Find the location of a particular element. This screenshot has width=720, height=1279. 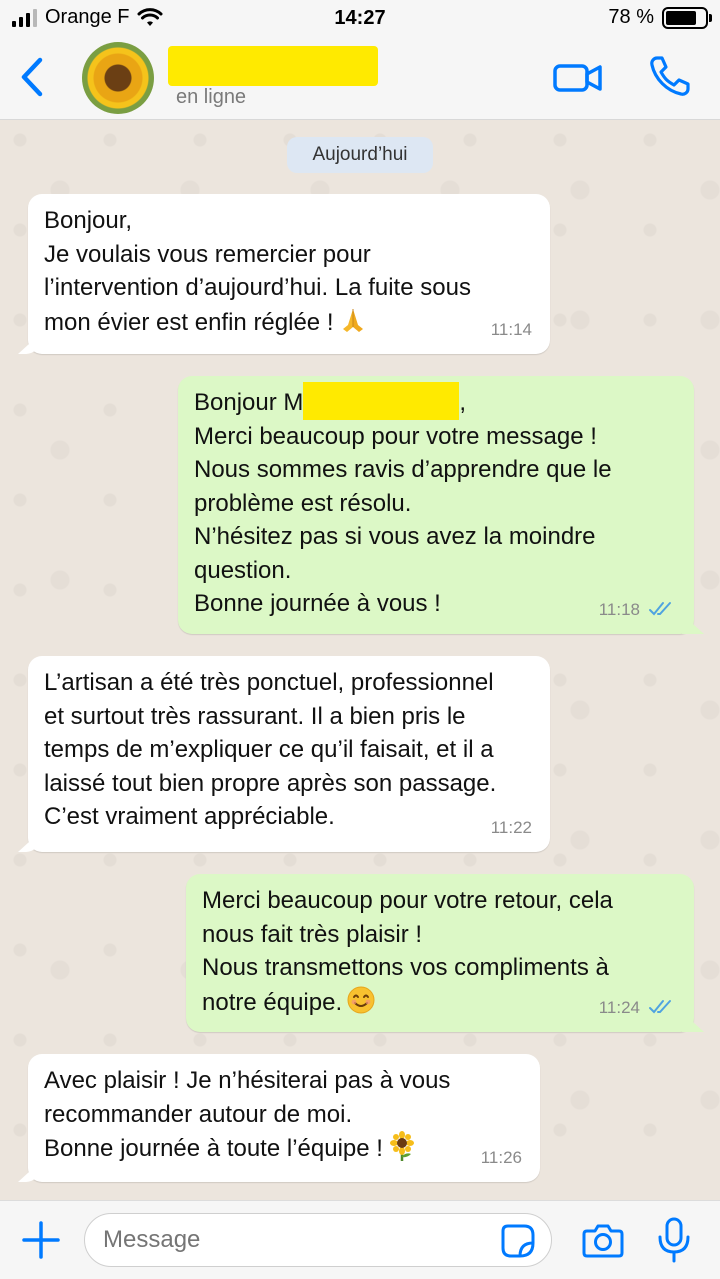

message-line: N’hésitez pas si vous avez la moindre is located at coordinates (395, 537).